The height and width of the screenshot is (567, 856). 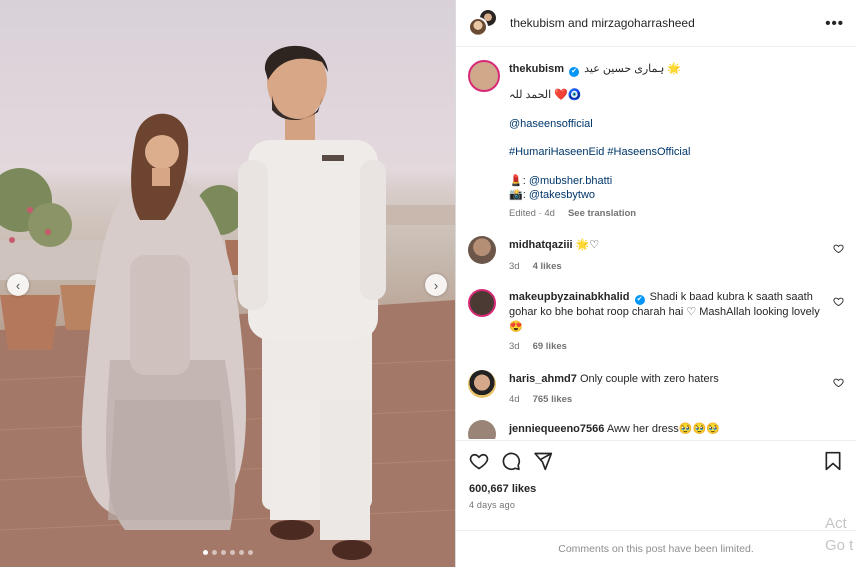 I want to click on comment-likes: 765 likes, so click(x=553, y=399).